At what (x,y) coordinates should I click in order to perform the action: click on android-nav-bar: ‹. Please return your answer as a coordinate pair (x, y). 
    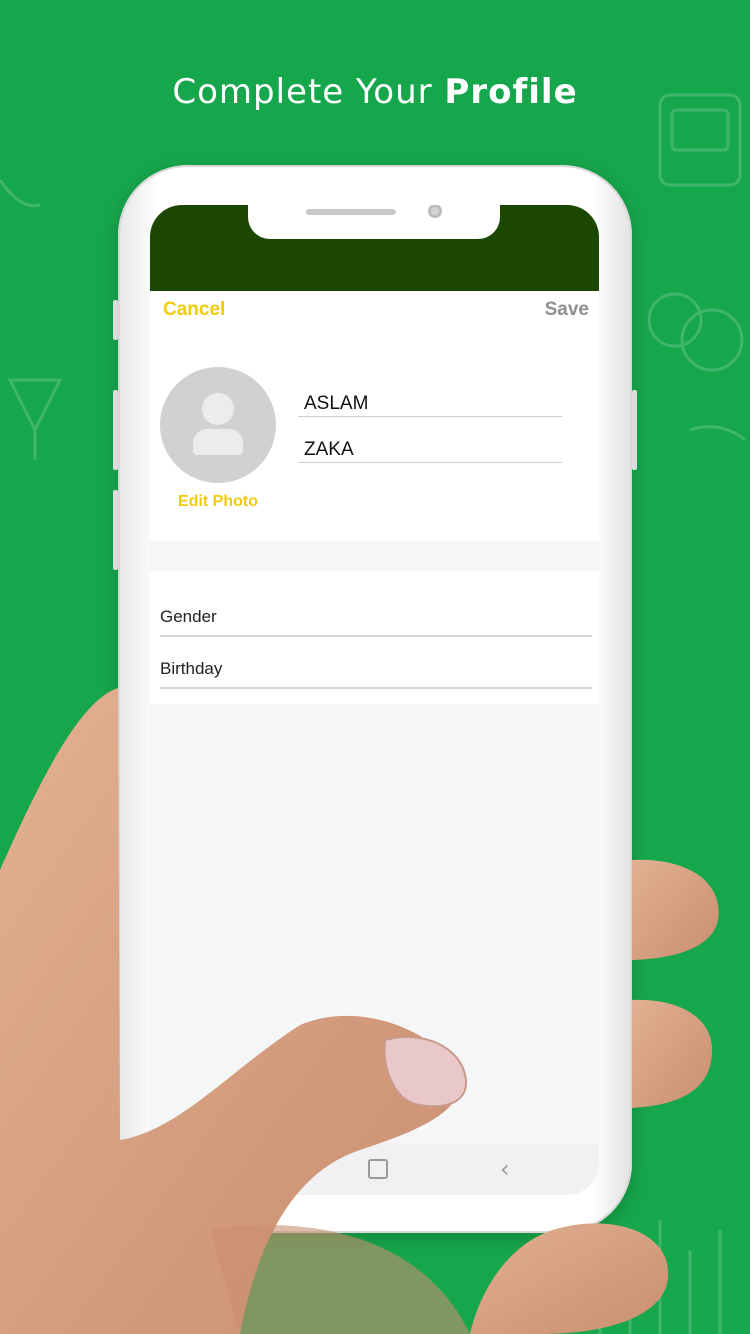
    Looking at the image, I should click on (374, 1169).